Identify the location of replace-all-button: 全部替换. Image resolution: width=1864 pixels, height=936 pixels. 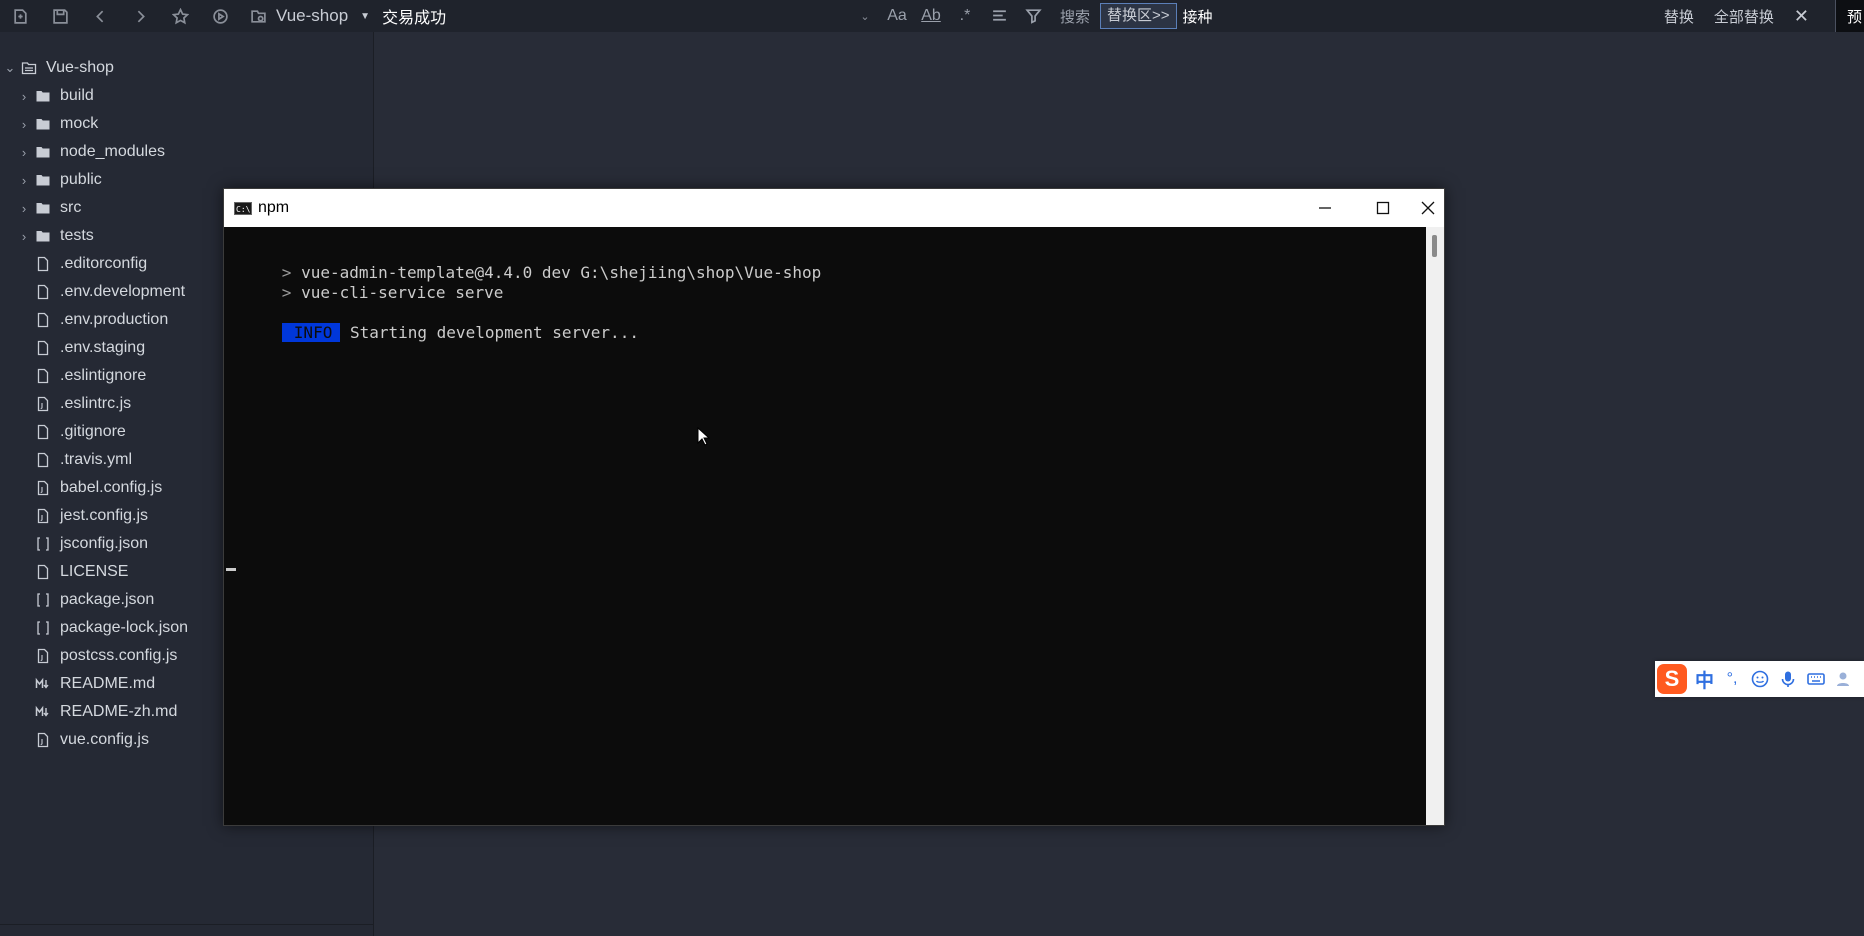
(1744, 16).